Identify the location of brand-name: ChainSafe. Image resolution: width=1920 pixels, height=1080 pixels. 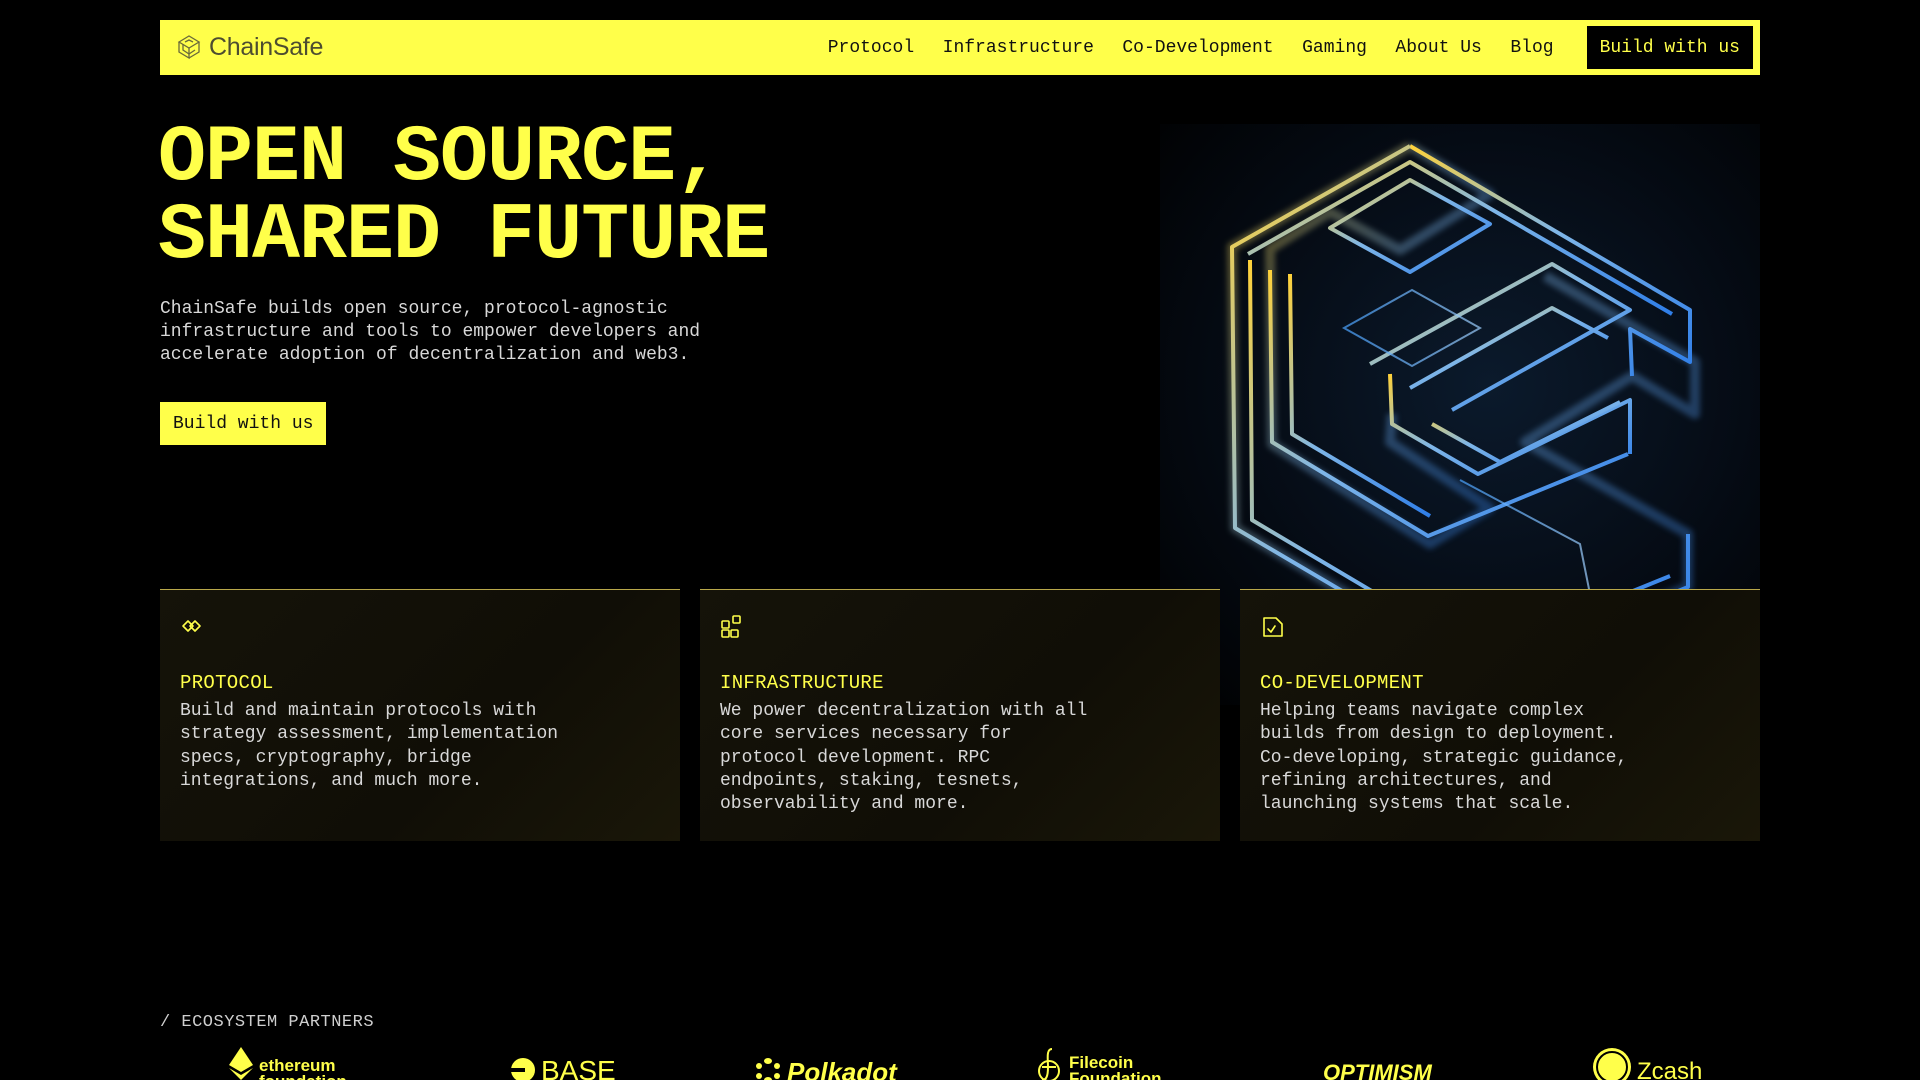
(266, 47).